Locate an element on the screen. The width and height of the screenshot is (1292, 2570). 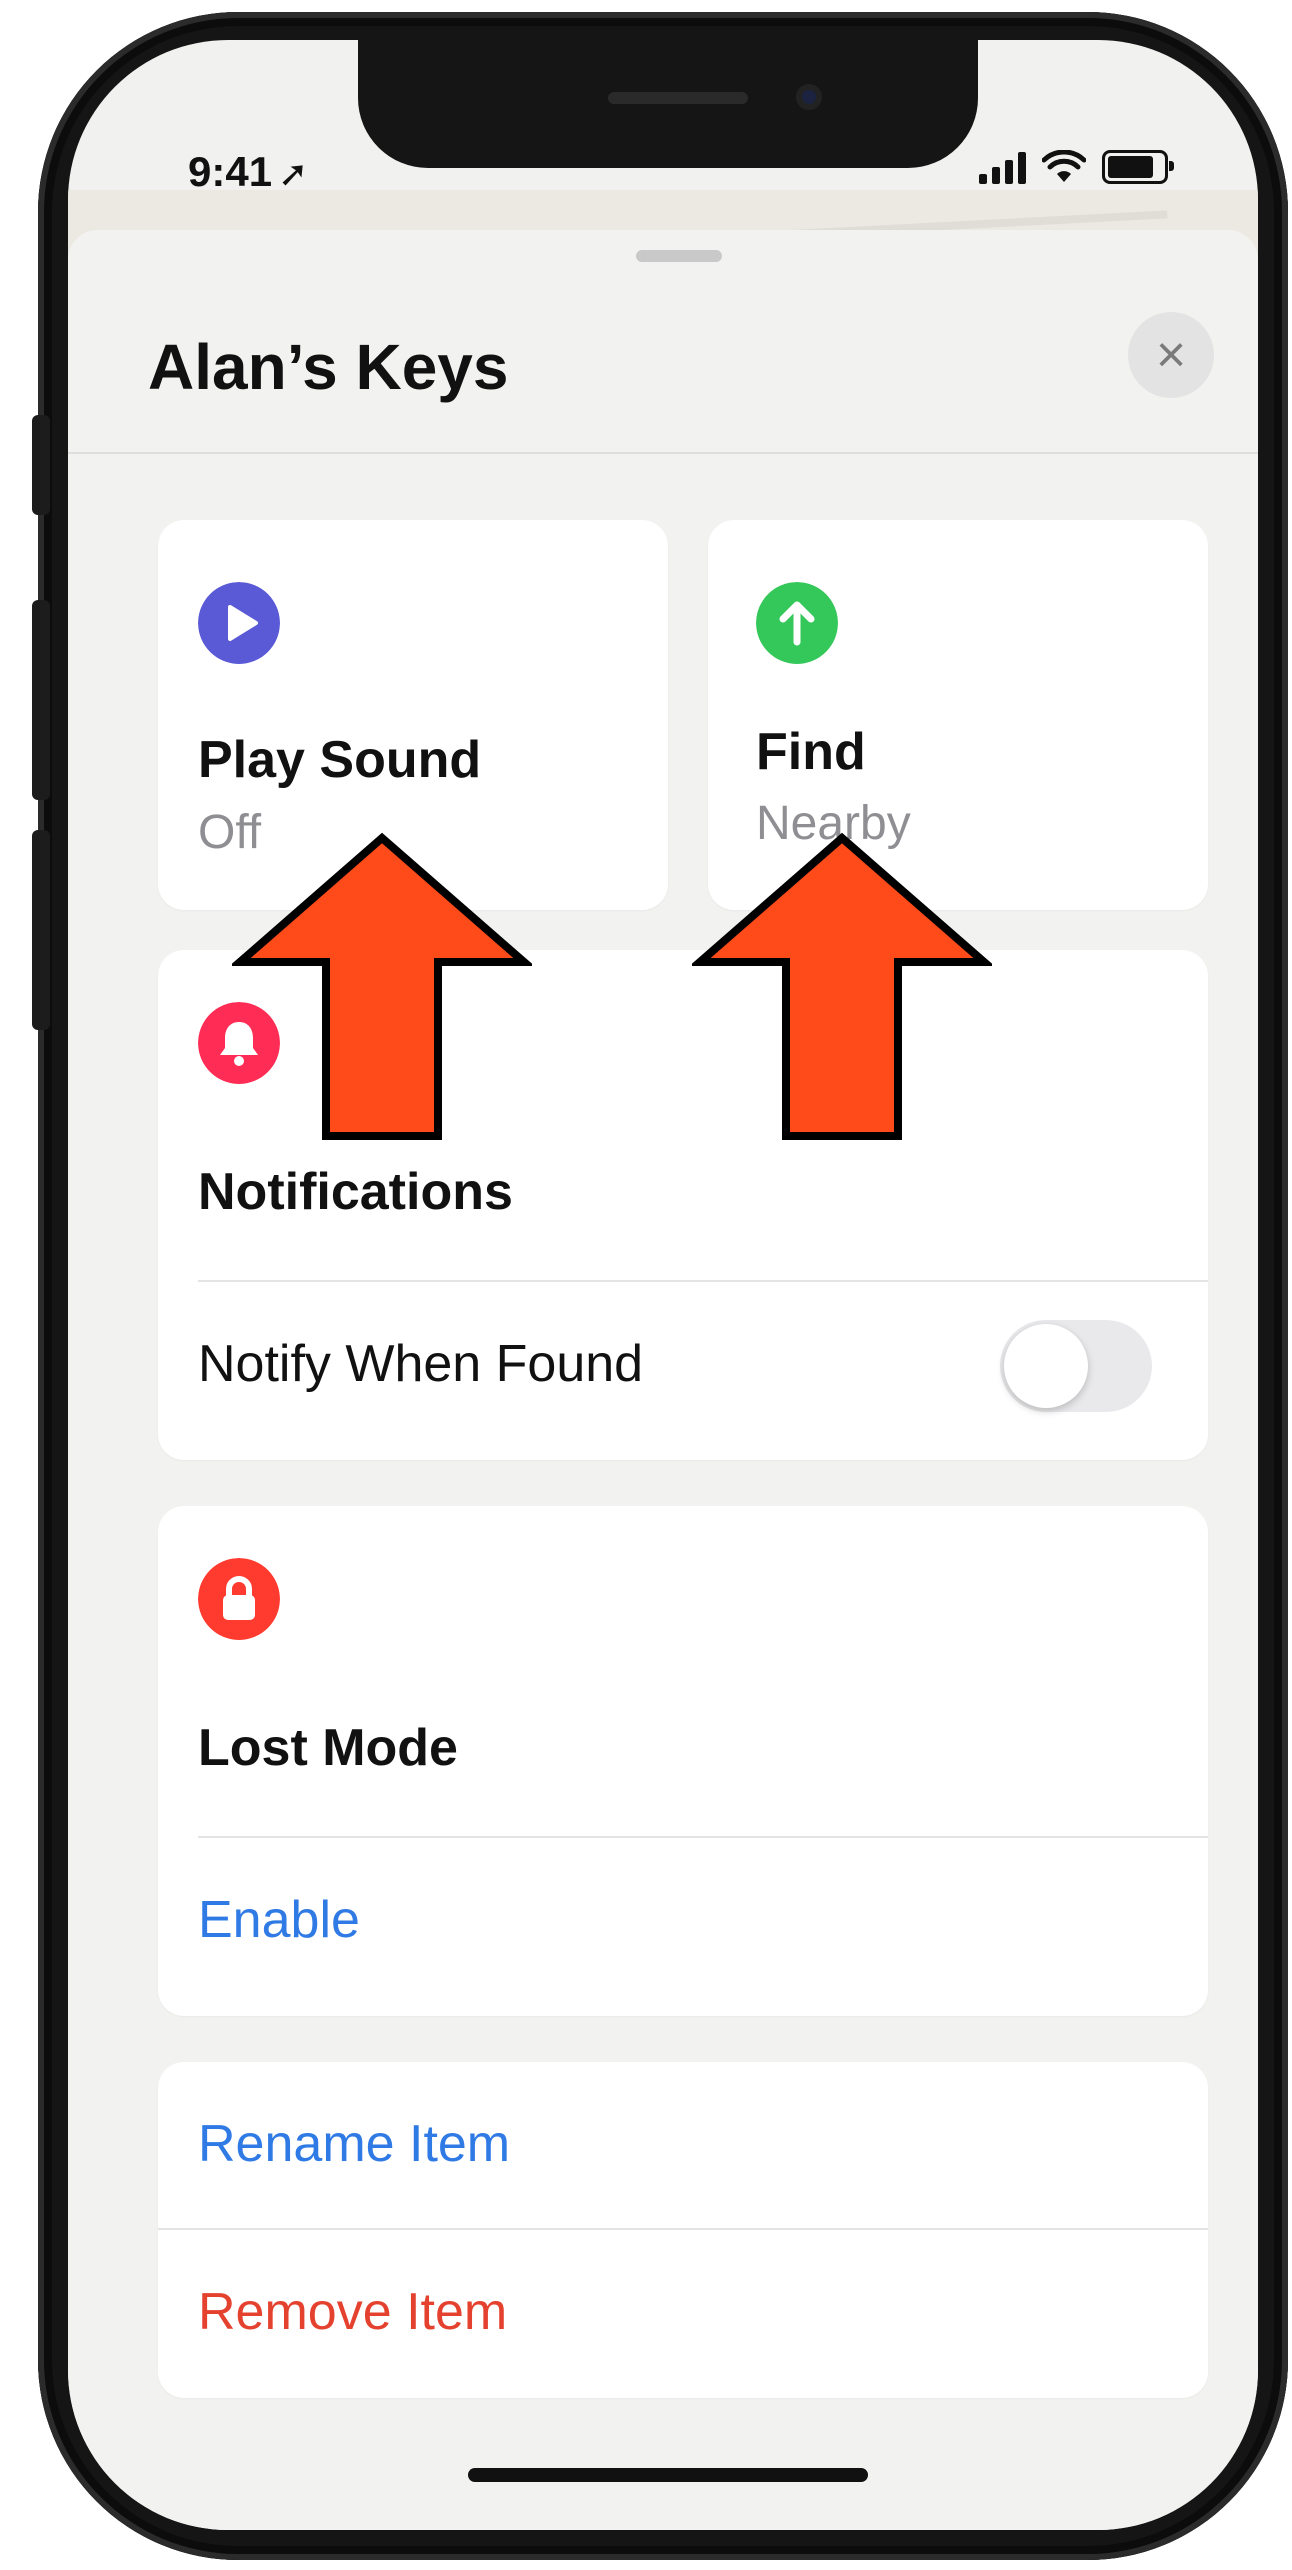
lost-mode-divider is located at coordinates (703, 1837).